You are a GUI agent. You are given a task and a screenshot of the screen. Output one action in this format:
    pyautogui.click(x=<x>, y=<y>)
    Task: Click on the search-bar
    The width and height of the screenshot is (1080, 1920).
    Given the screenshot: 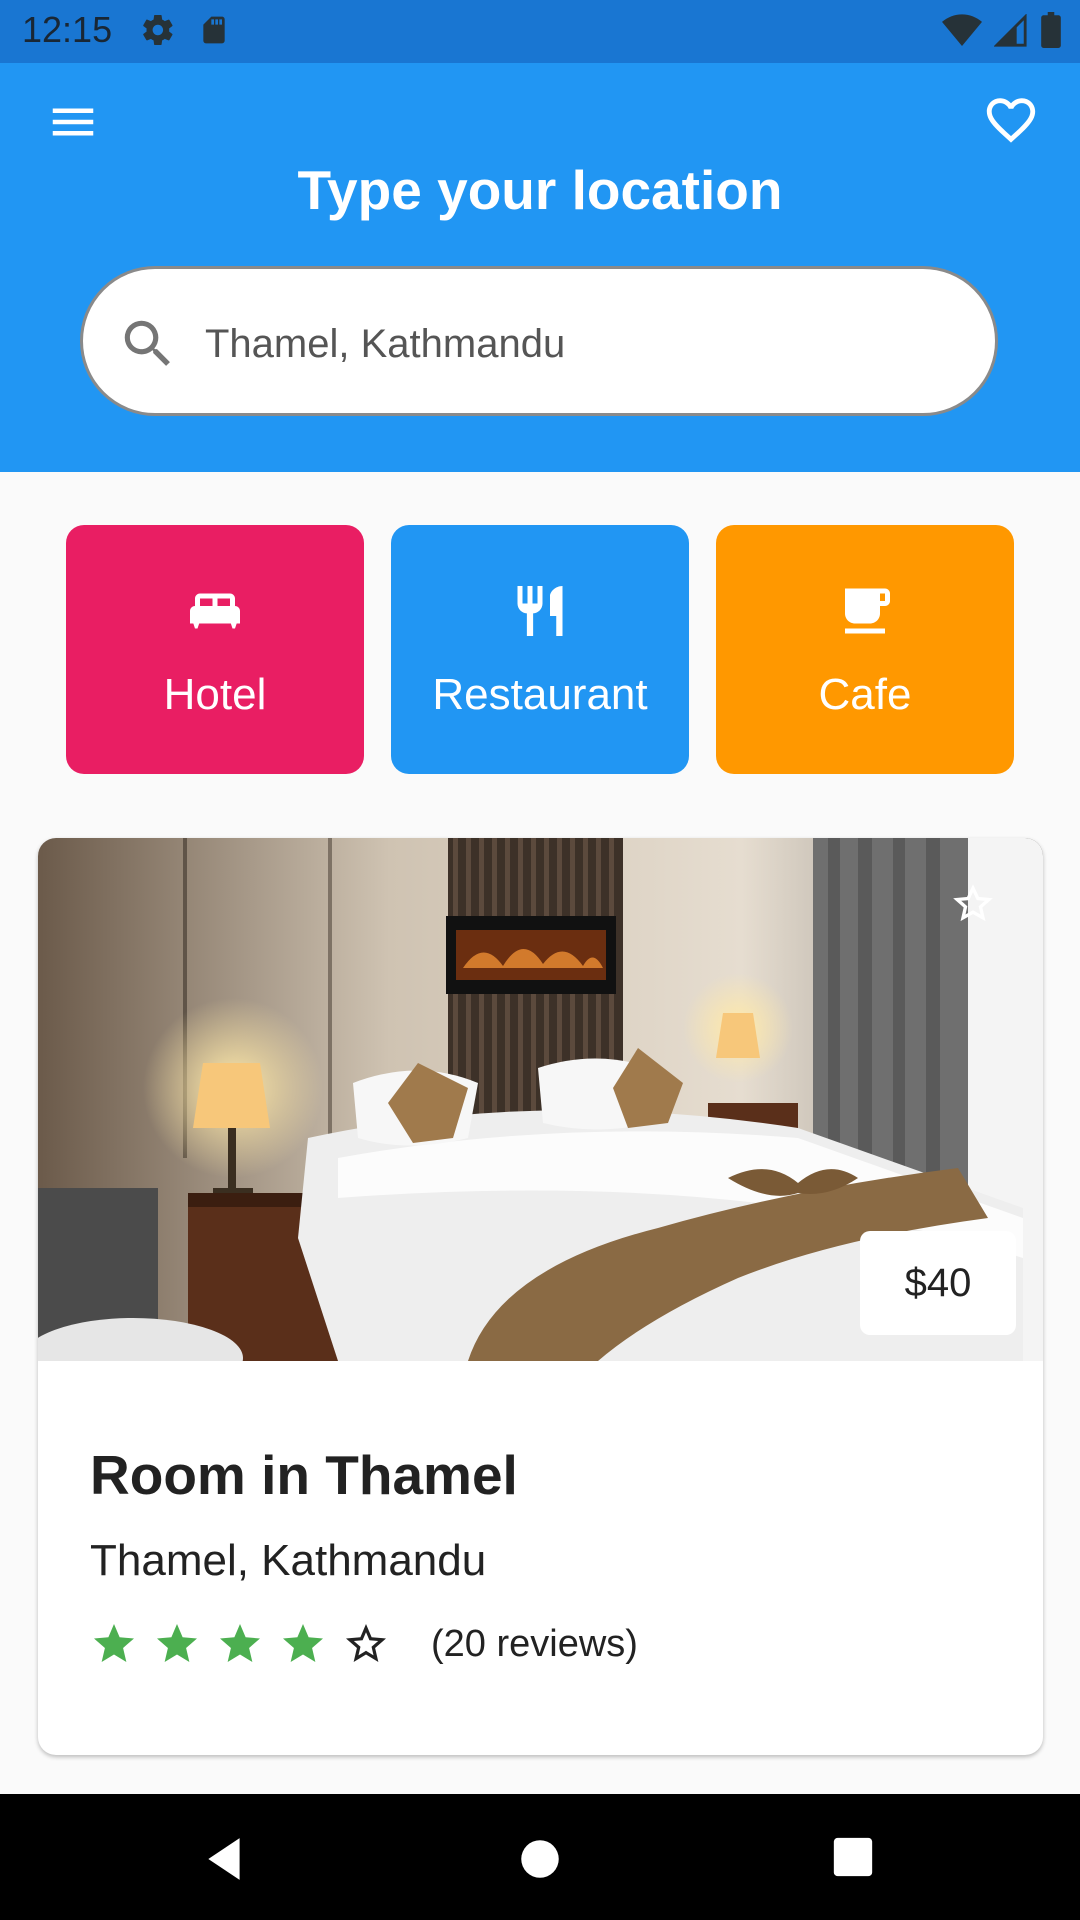 What is the action you would take?
    pyautogui.click(x=539, y=341)
    